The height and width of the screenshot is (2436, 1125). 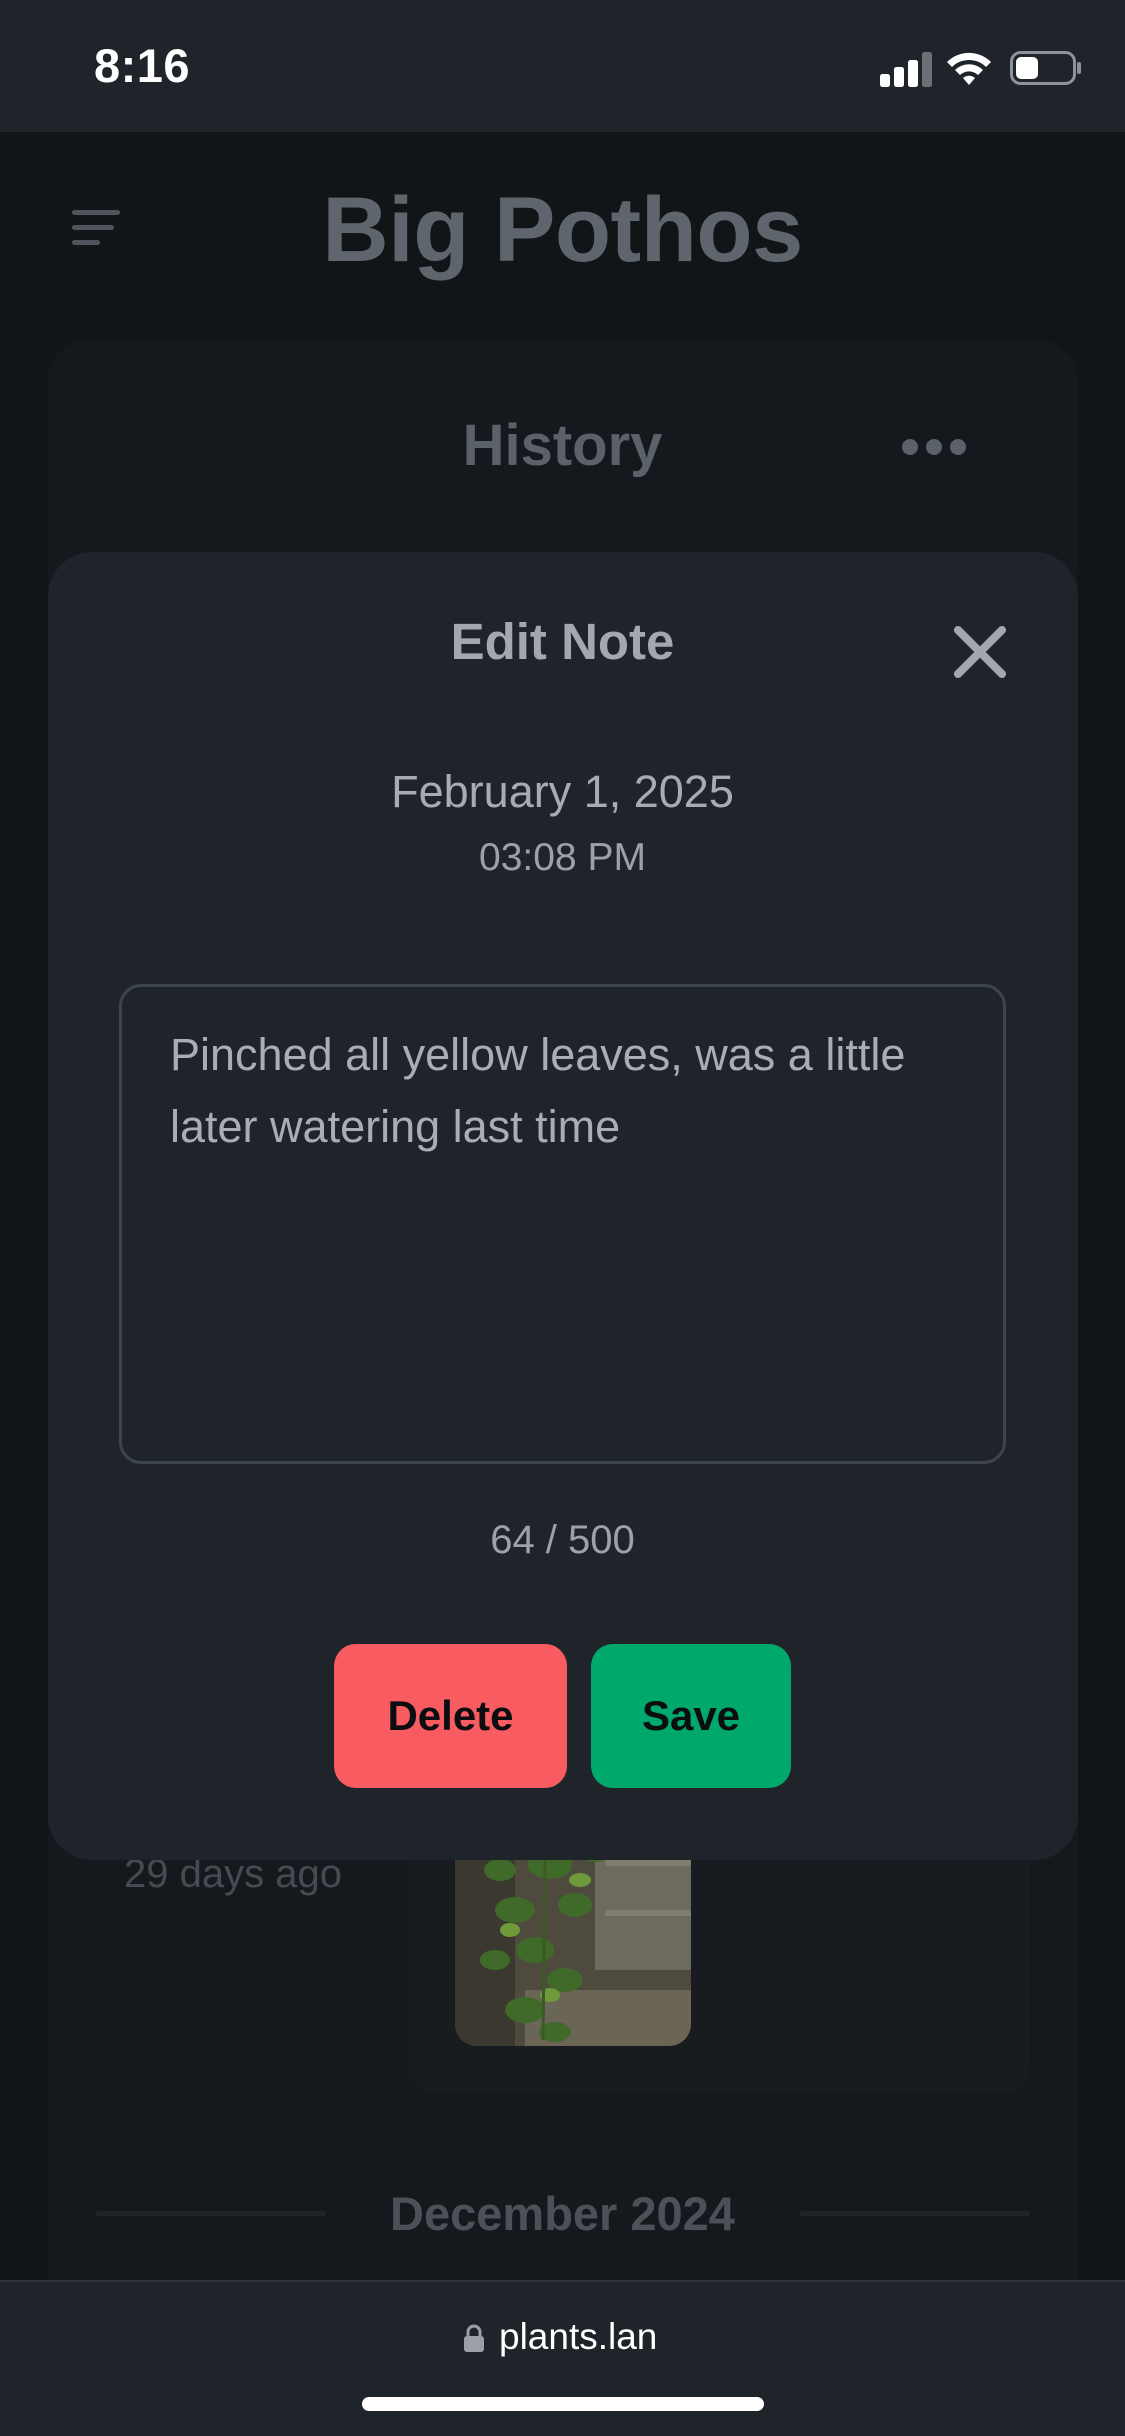 What do you see at coordinates (562, 857) in the screenshot?
I see `note-time: 03:08 PM` at bounding box center [562, 857].